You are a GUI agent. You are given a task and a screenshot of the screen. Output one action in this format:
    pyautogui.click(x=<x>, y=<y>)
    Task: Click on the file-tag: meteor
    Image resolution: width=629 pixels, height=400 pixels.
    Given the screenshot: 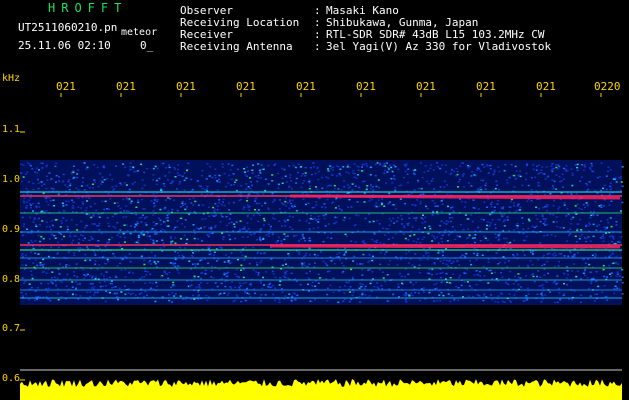 What is the action you would take?
    pyautogui.click(x=139, y=32)
    